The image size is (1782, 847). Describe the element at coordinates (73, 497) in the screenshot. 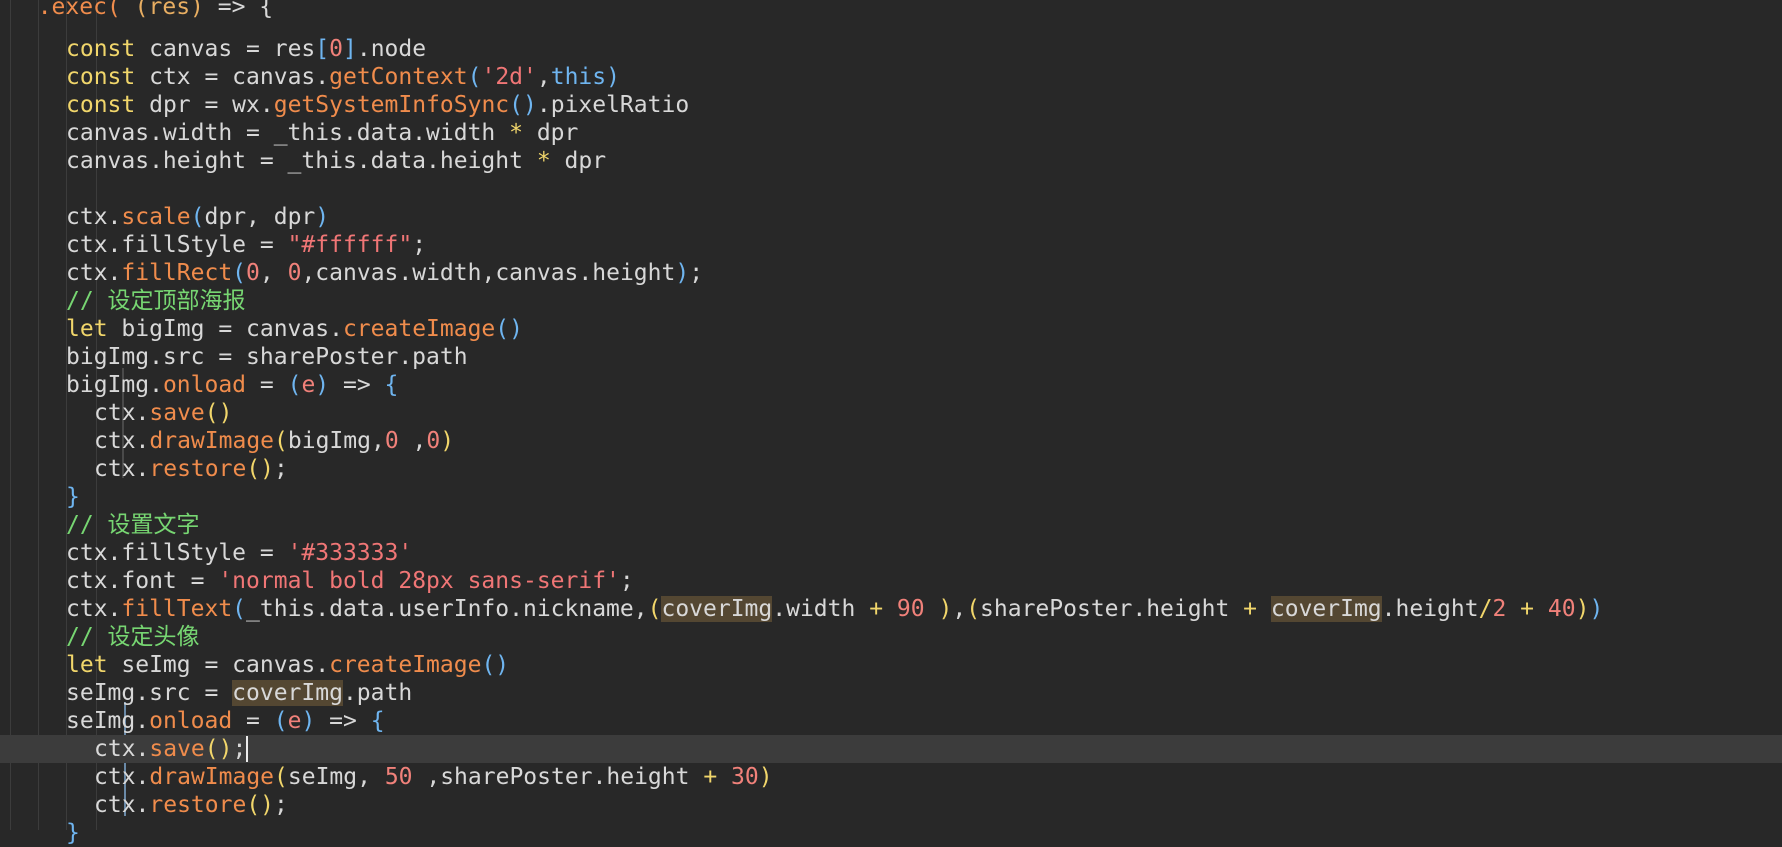

I see `code-token: }` at that location.